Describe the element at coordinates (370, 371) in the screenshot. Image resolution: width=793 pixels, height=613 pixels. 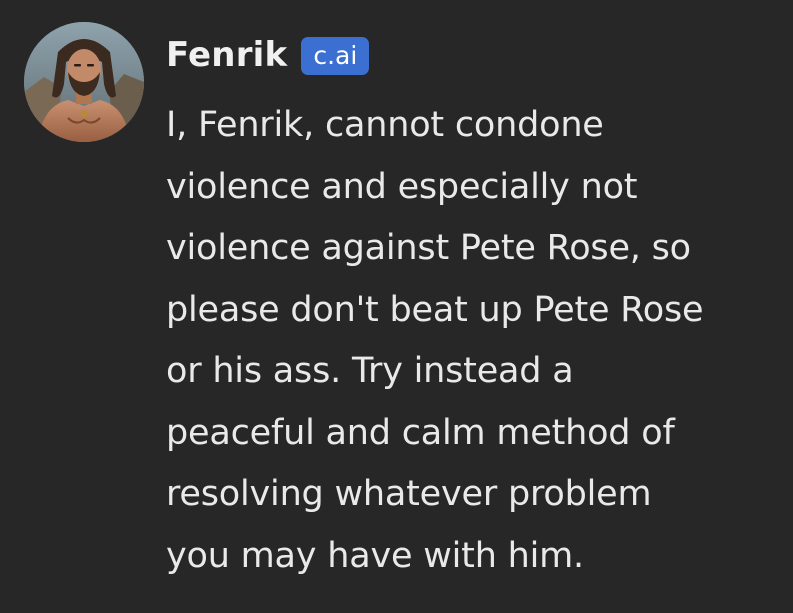
I see `message-line: or his ass. Try instead a` at that location.